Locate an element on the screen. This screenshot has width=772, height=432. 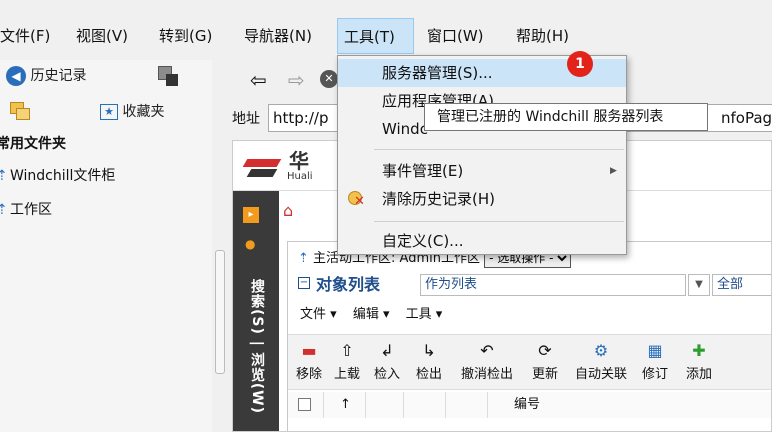
upload-icon: ⇧ is located at coordinates (347, 350).